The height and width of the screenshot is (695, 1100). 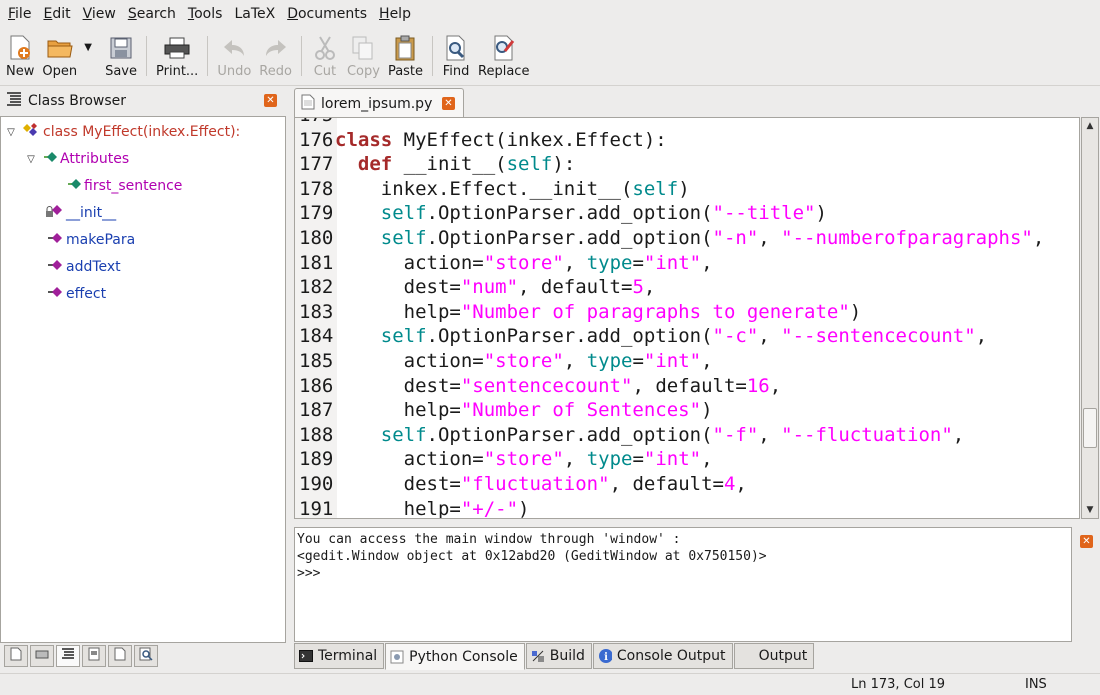 What do you see at coordinates (76, 294) in the screenshot?
I see `tree-item-effect: effect` at bounding box center [76, 294].